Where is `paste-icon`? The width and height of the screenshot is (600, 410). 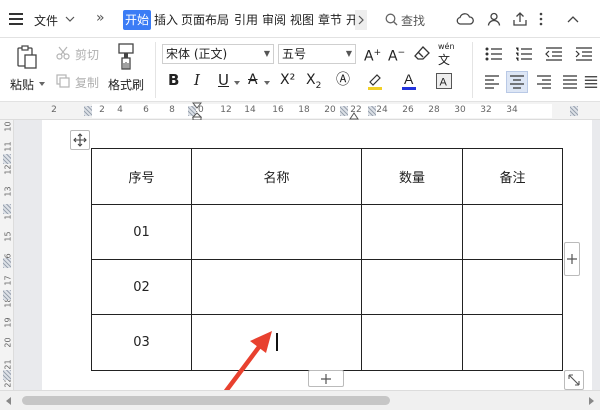
paste-icon is located at coordinates (27, 57).